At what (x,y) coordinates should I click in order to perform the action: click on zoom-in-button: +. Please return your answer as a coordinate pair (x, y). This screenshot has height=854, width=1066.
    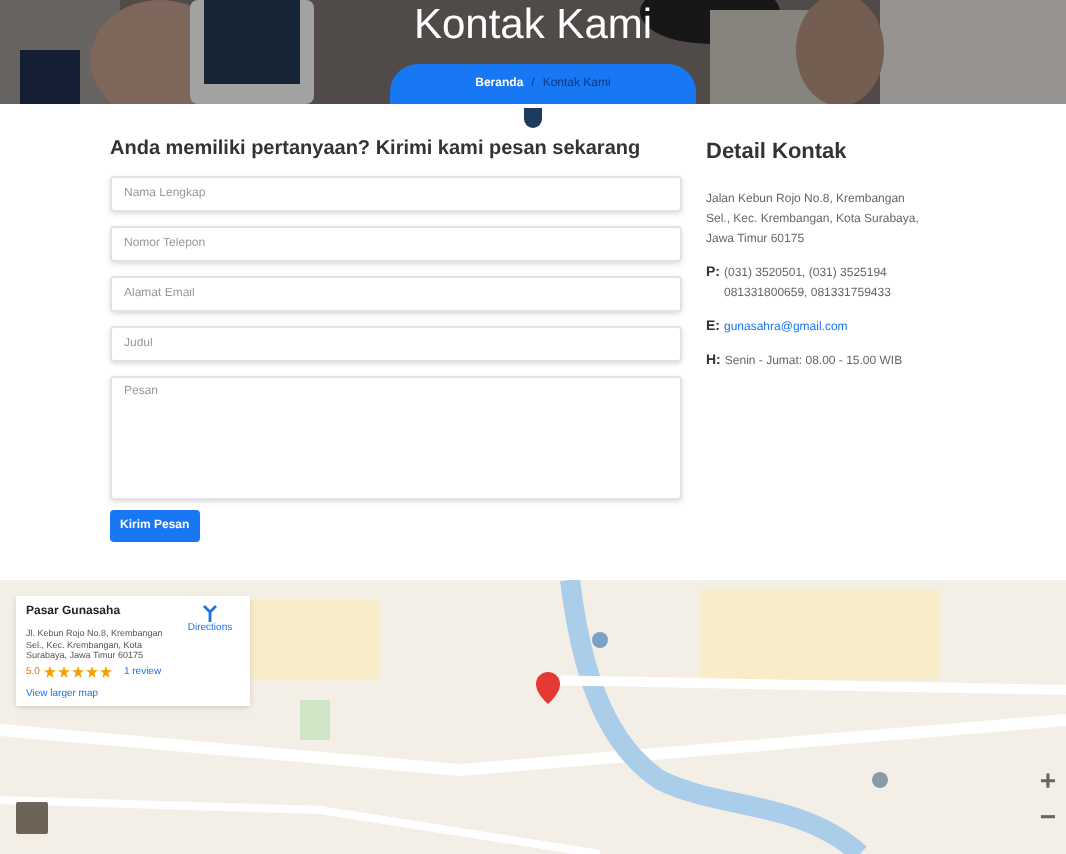
    Looking at the image, I should click on (1048, 780).